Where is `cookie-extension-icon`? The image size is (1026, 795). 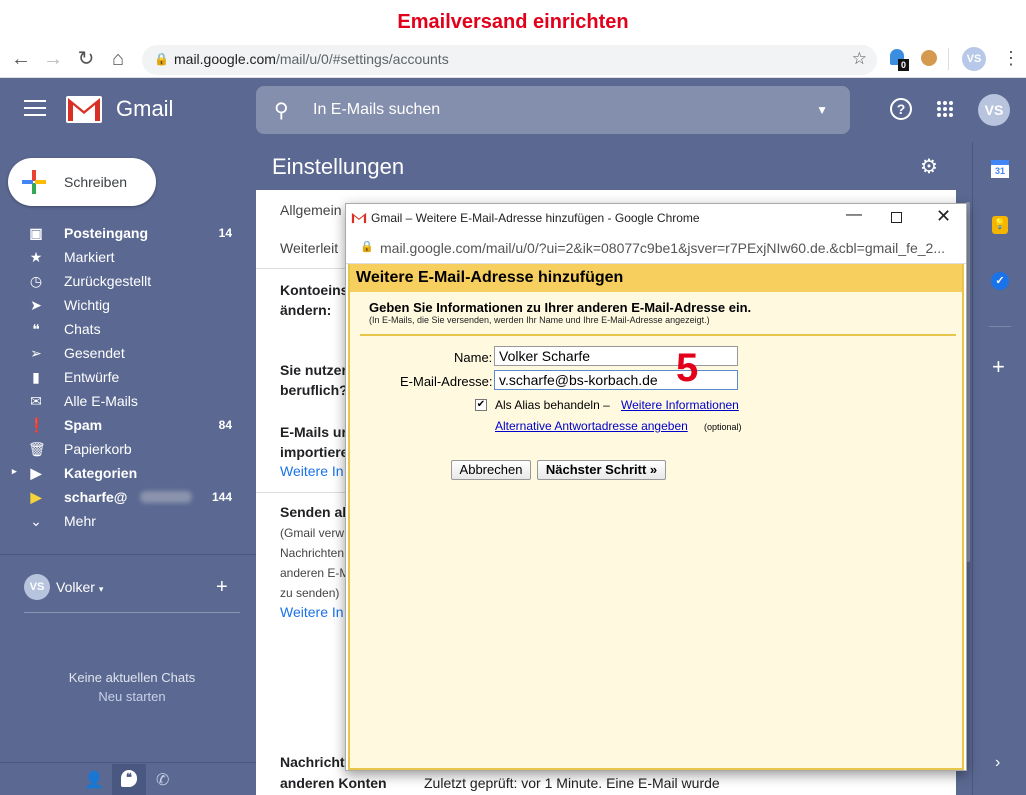
cookie-extension-icon is located at coordinates (929, 58).